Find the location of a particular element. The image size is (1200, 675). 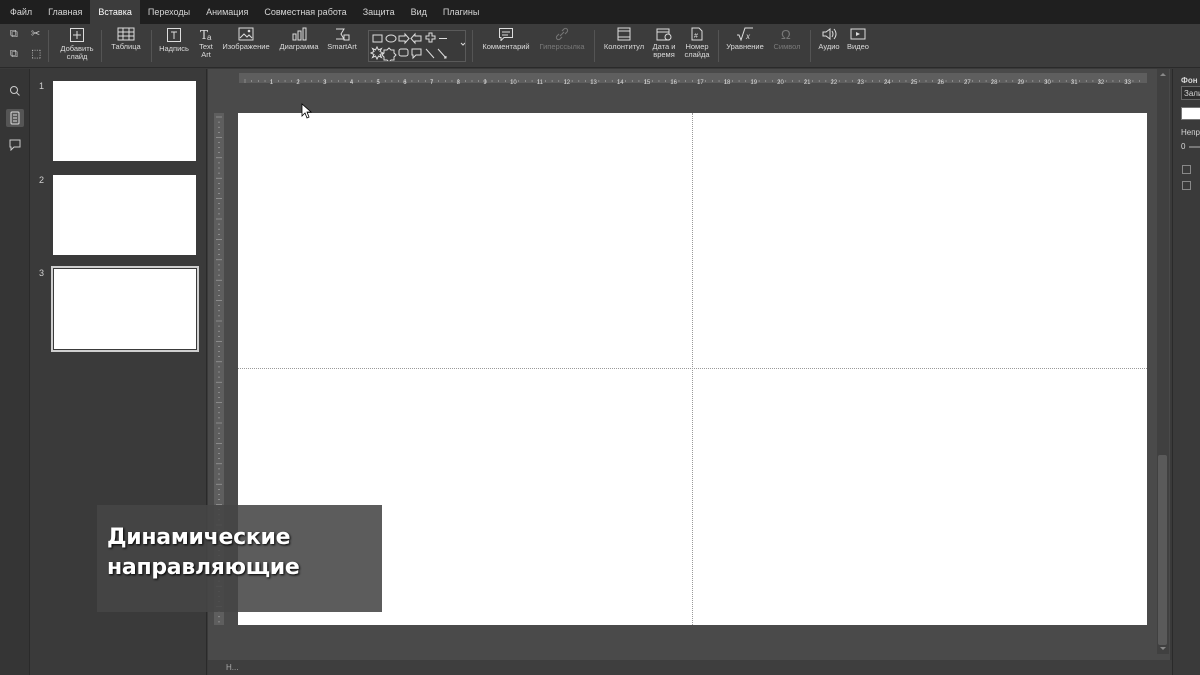

scrollbar-thumb is located at coordinates (1162, 550).